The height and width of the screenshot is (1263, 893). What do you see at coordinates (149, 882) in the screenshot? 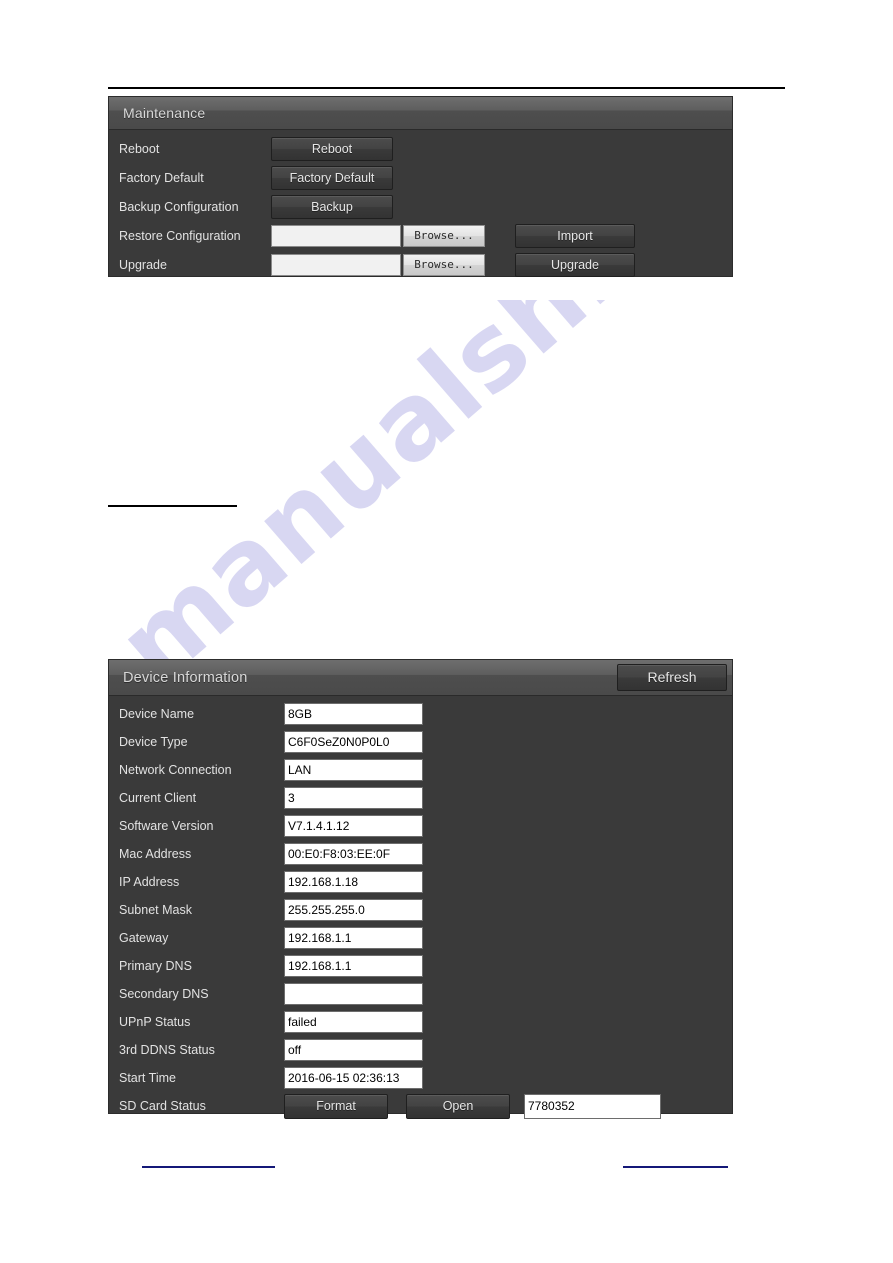
I see `label-ip-address: IP Address` at bounding box center [149, 882].